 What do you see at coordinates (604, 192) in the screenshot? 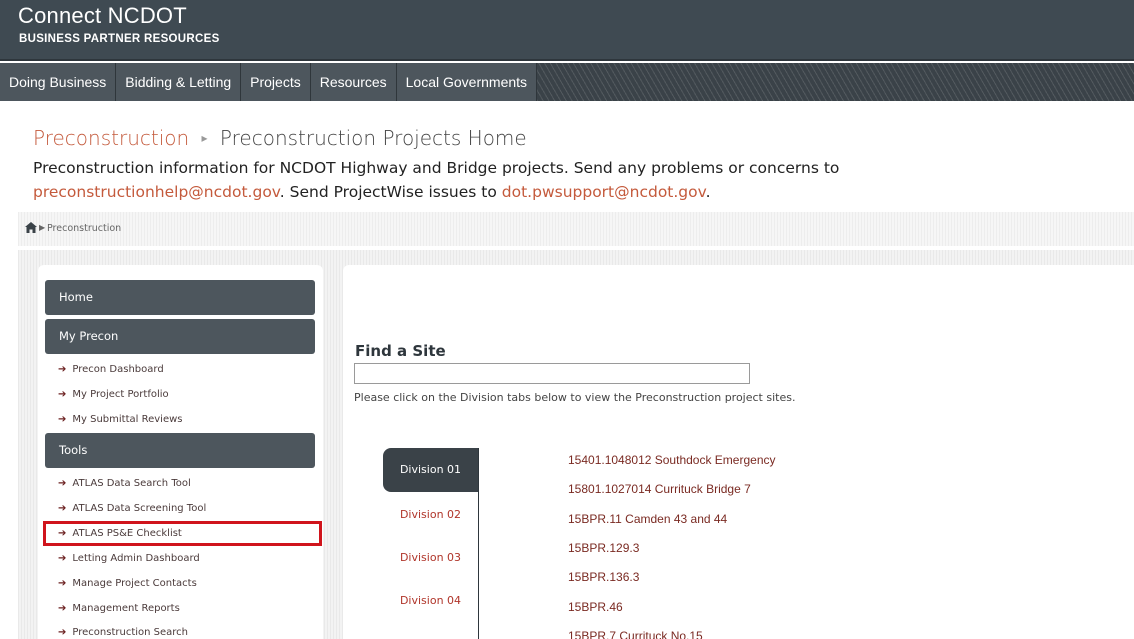
I see `pwsupport-email: dot.pwsupport@ncdot.gov` at bounding box center [604, 192].